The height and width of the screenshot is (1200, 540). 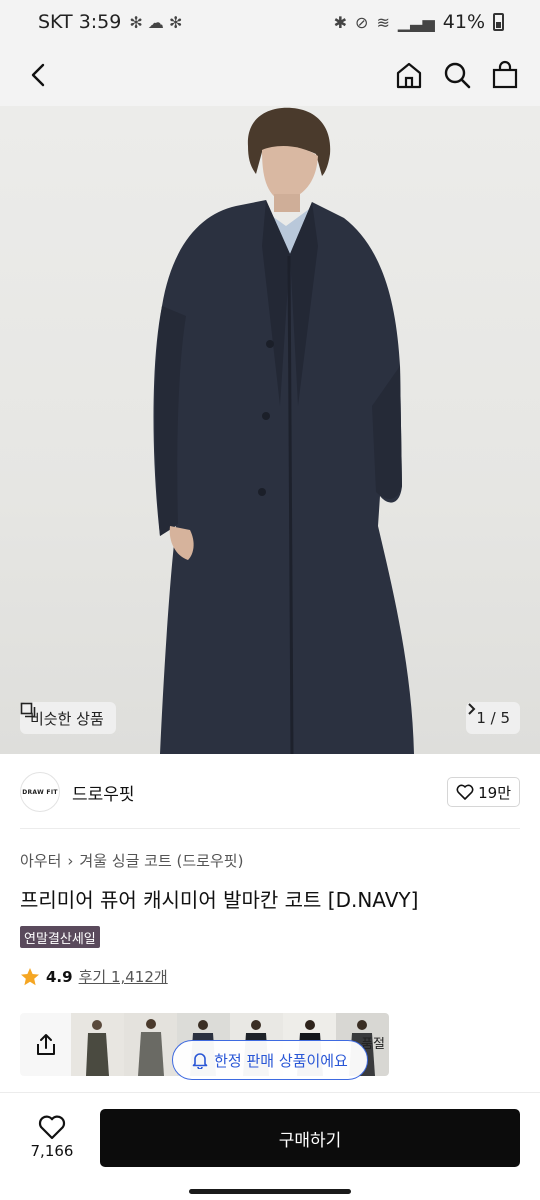 I want to click on buy-button: 구매하기, so click(x=310, y=1138).